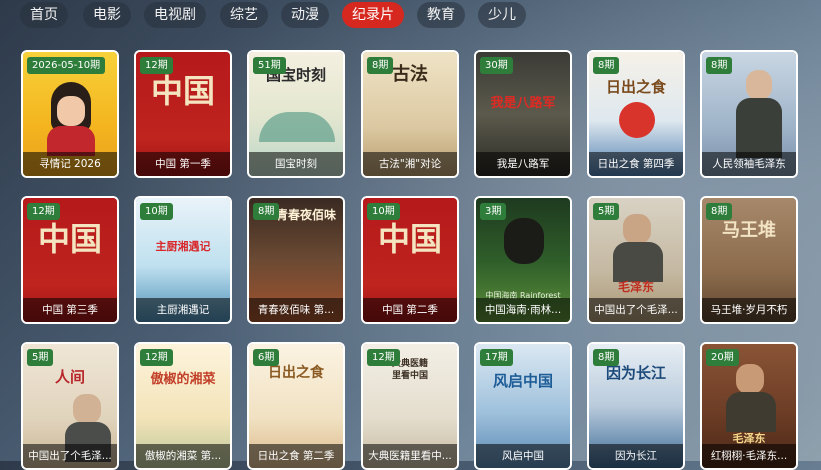  Describe the element at coordinates (71, 111) in the screenshot. I see `host-face` at that location.